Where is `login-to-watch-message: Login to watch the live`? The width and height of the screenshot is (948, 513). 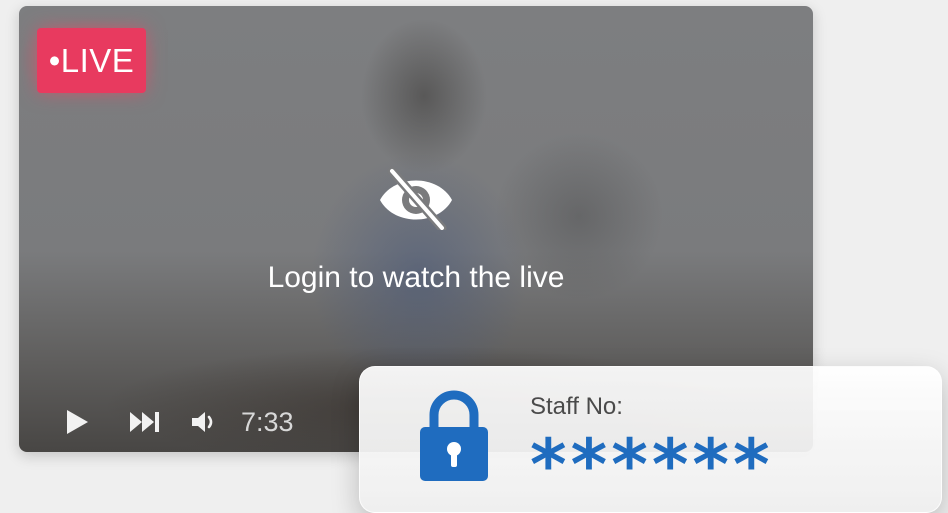 login-to-watch-message: Login to watch the live is located at coordinates (416, 277).